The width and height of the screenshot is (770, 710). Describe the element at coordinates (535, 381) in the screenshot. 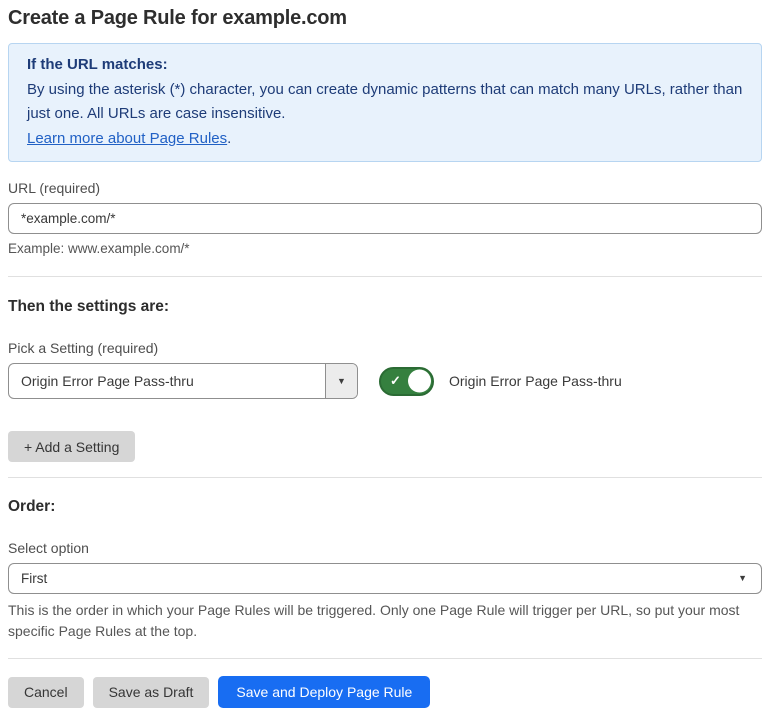

I see `toggle-label: Origin Error Page Pass-thru` at that location.